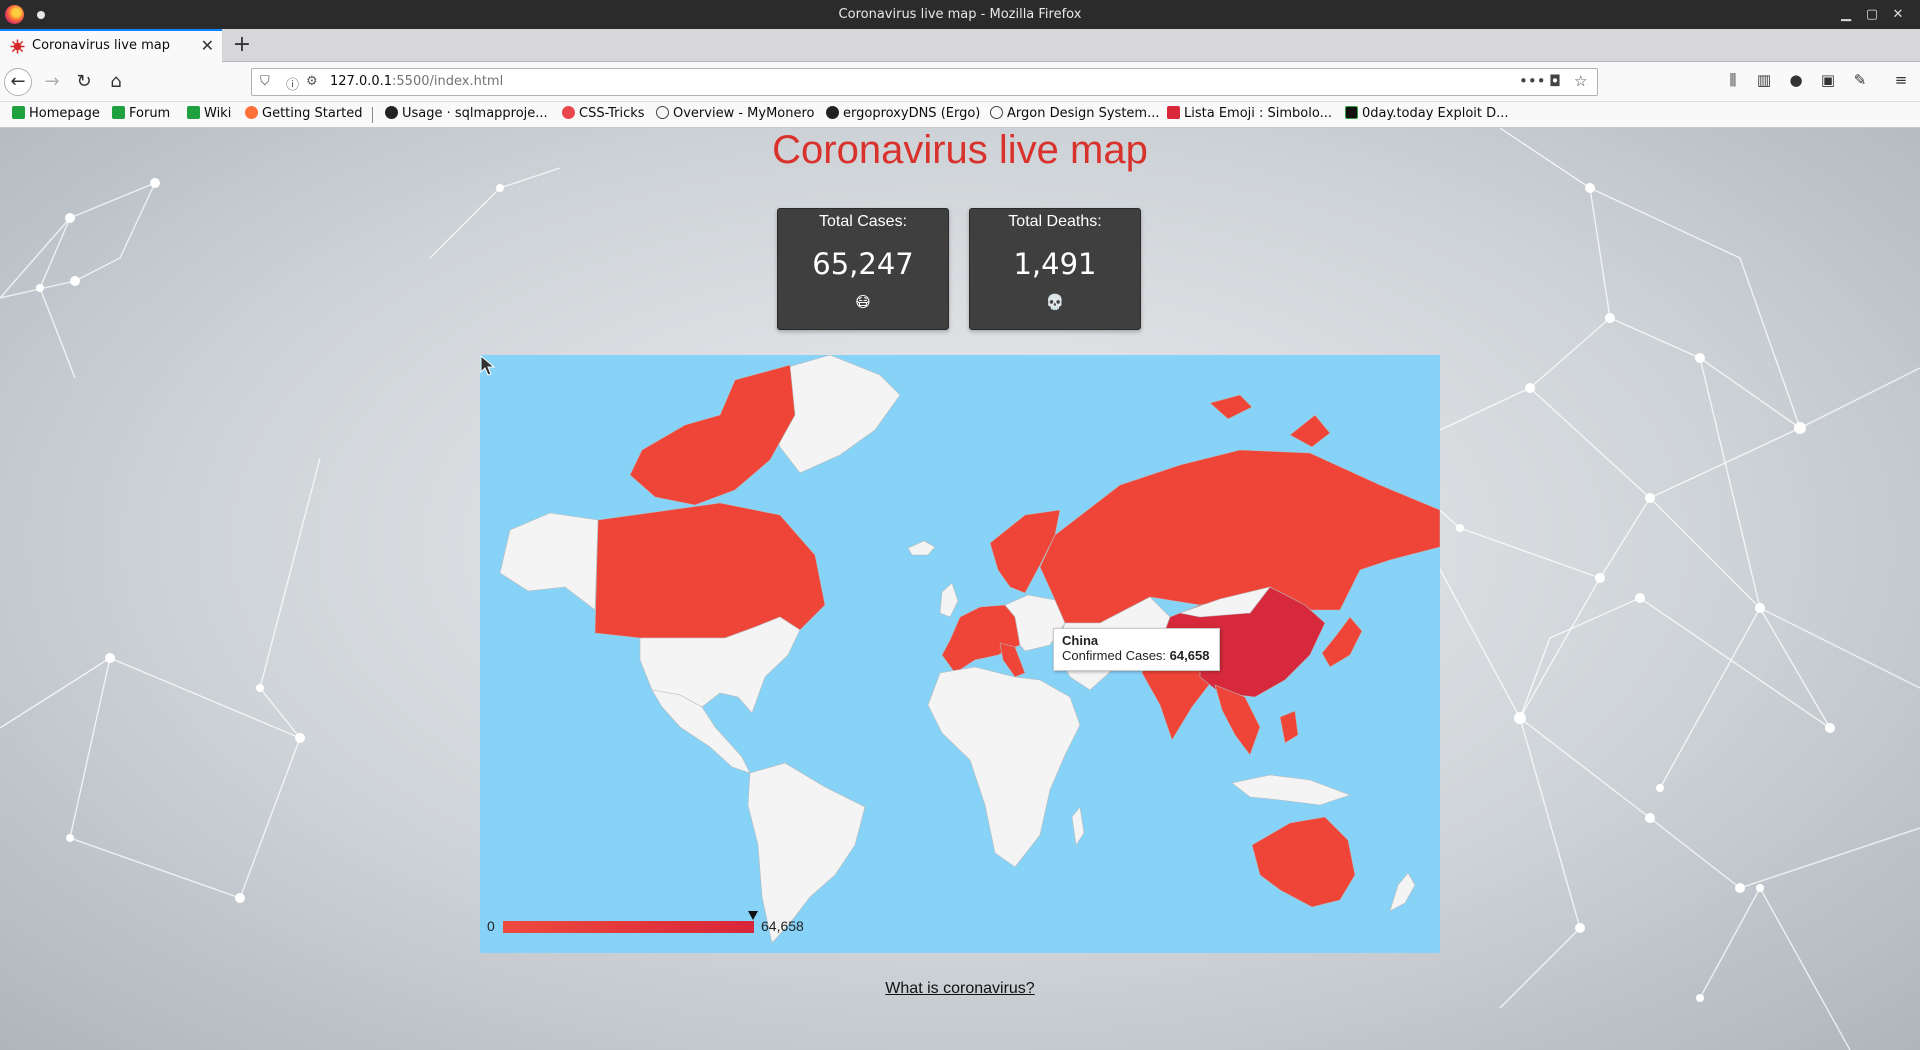 This screenshot has height=1050, width=1920. I want to click on country-south-america, so click(806, 853).